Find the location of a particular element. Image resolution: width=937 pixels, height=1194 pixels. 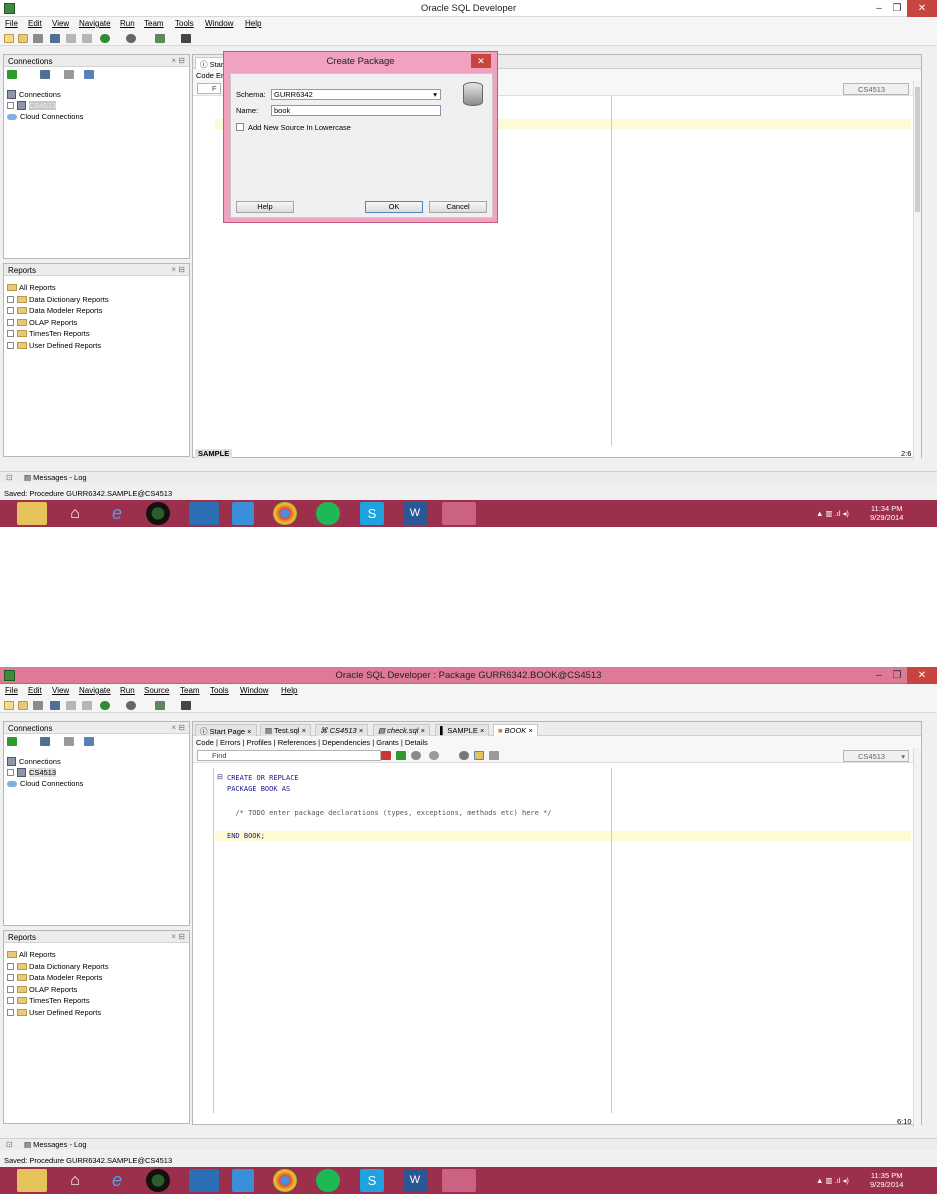

connection-select: CS4513 ▾ is located at coordinates (876, 756).